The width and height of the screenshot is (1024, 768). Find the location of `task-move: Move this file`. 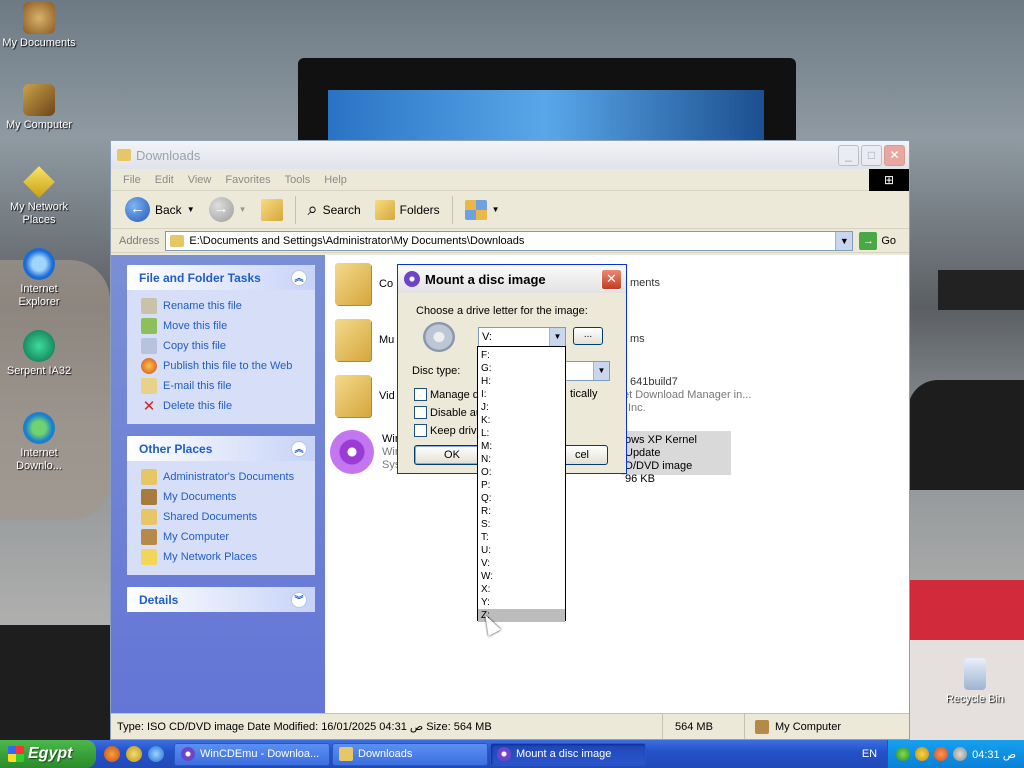

task-move: Move this file is located at coordinates (223, 326).